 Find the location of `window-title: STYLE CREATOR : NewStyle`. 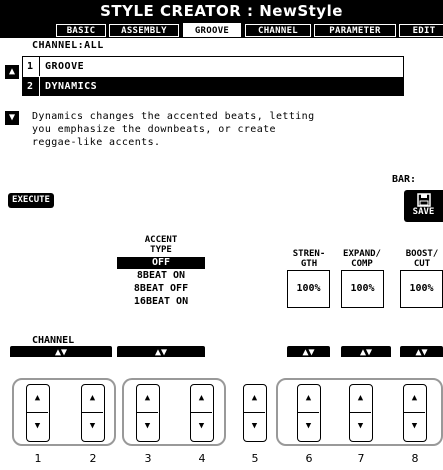

window-title: STYLE CREATOR : NewStyle is located at coordinates (221, 11).